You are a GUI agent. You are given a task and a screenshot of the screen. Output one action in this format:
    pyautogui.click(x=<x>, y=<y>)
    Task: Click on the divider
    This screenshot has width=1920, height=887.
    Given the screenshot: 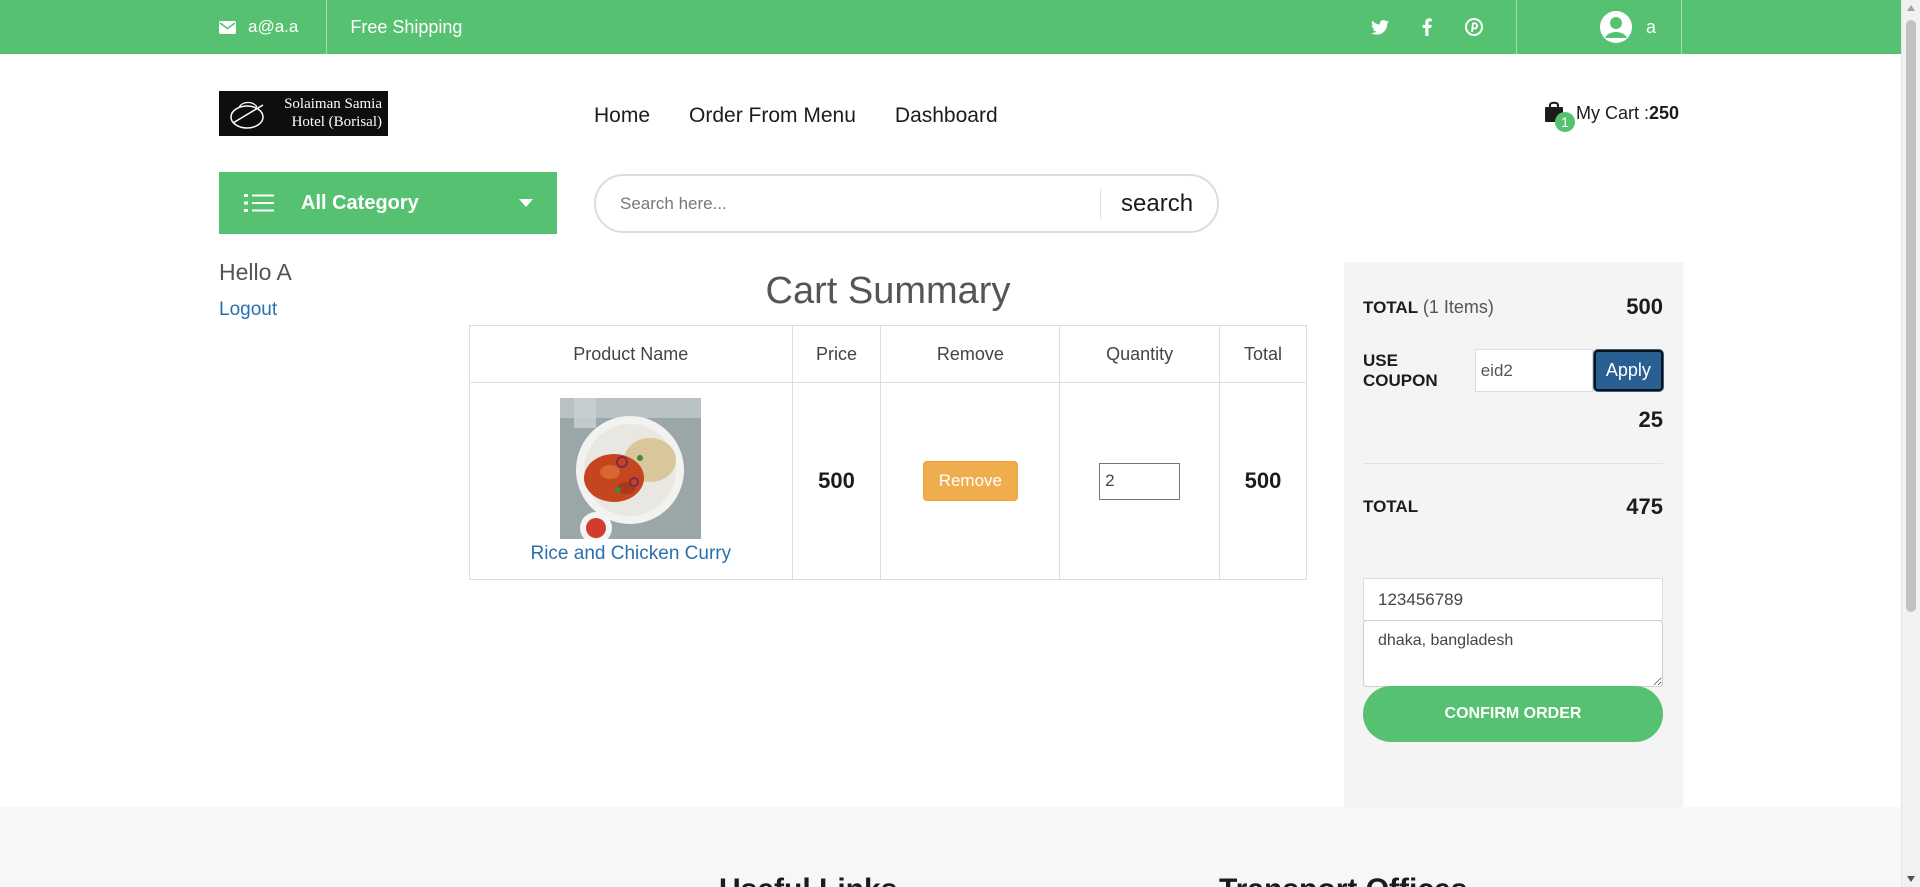 What is the action you would take?
    pyautogui.click(x=1513, y=463)
    